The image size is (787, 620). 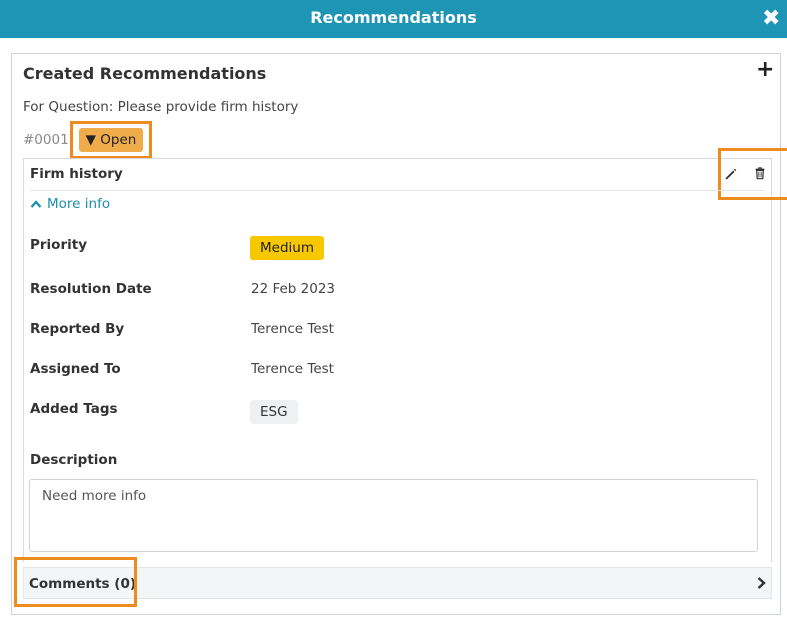 I want to click on more-info-label: More info, so click(x=79, y=204).